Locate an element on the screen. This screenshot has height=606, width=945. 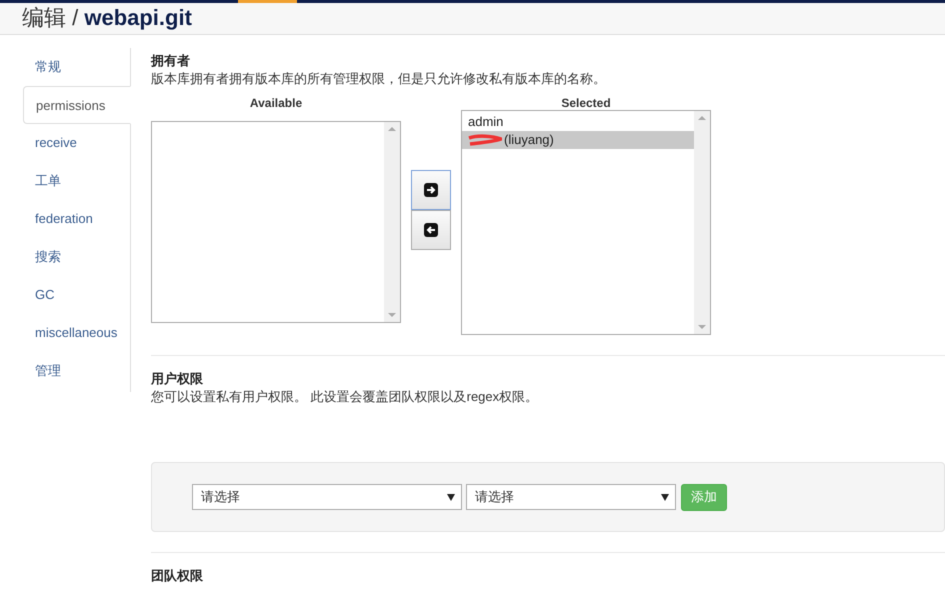
section-description: 版本库拥有者拥有版本库的所有管理权限，但是只允许修改私有版本库的名称。 is located at coordinates (379, 79).